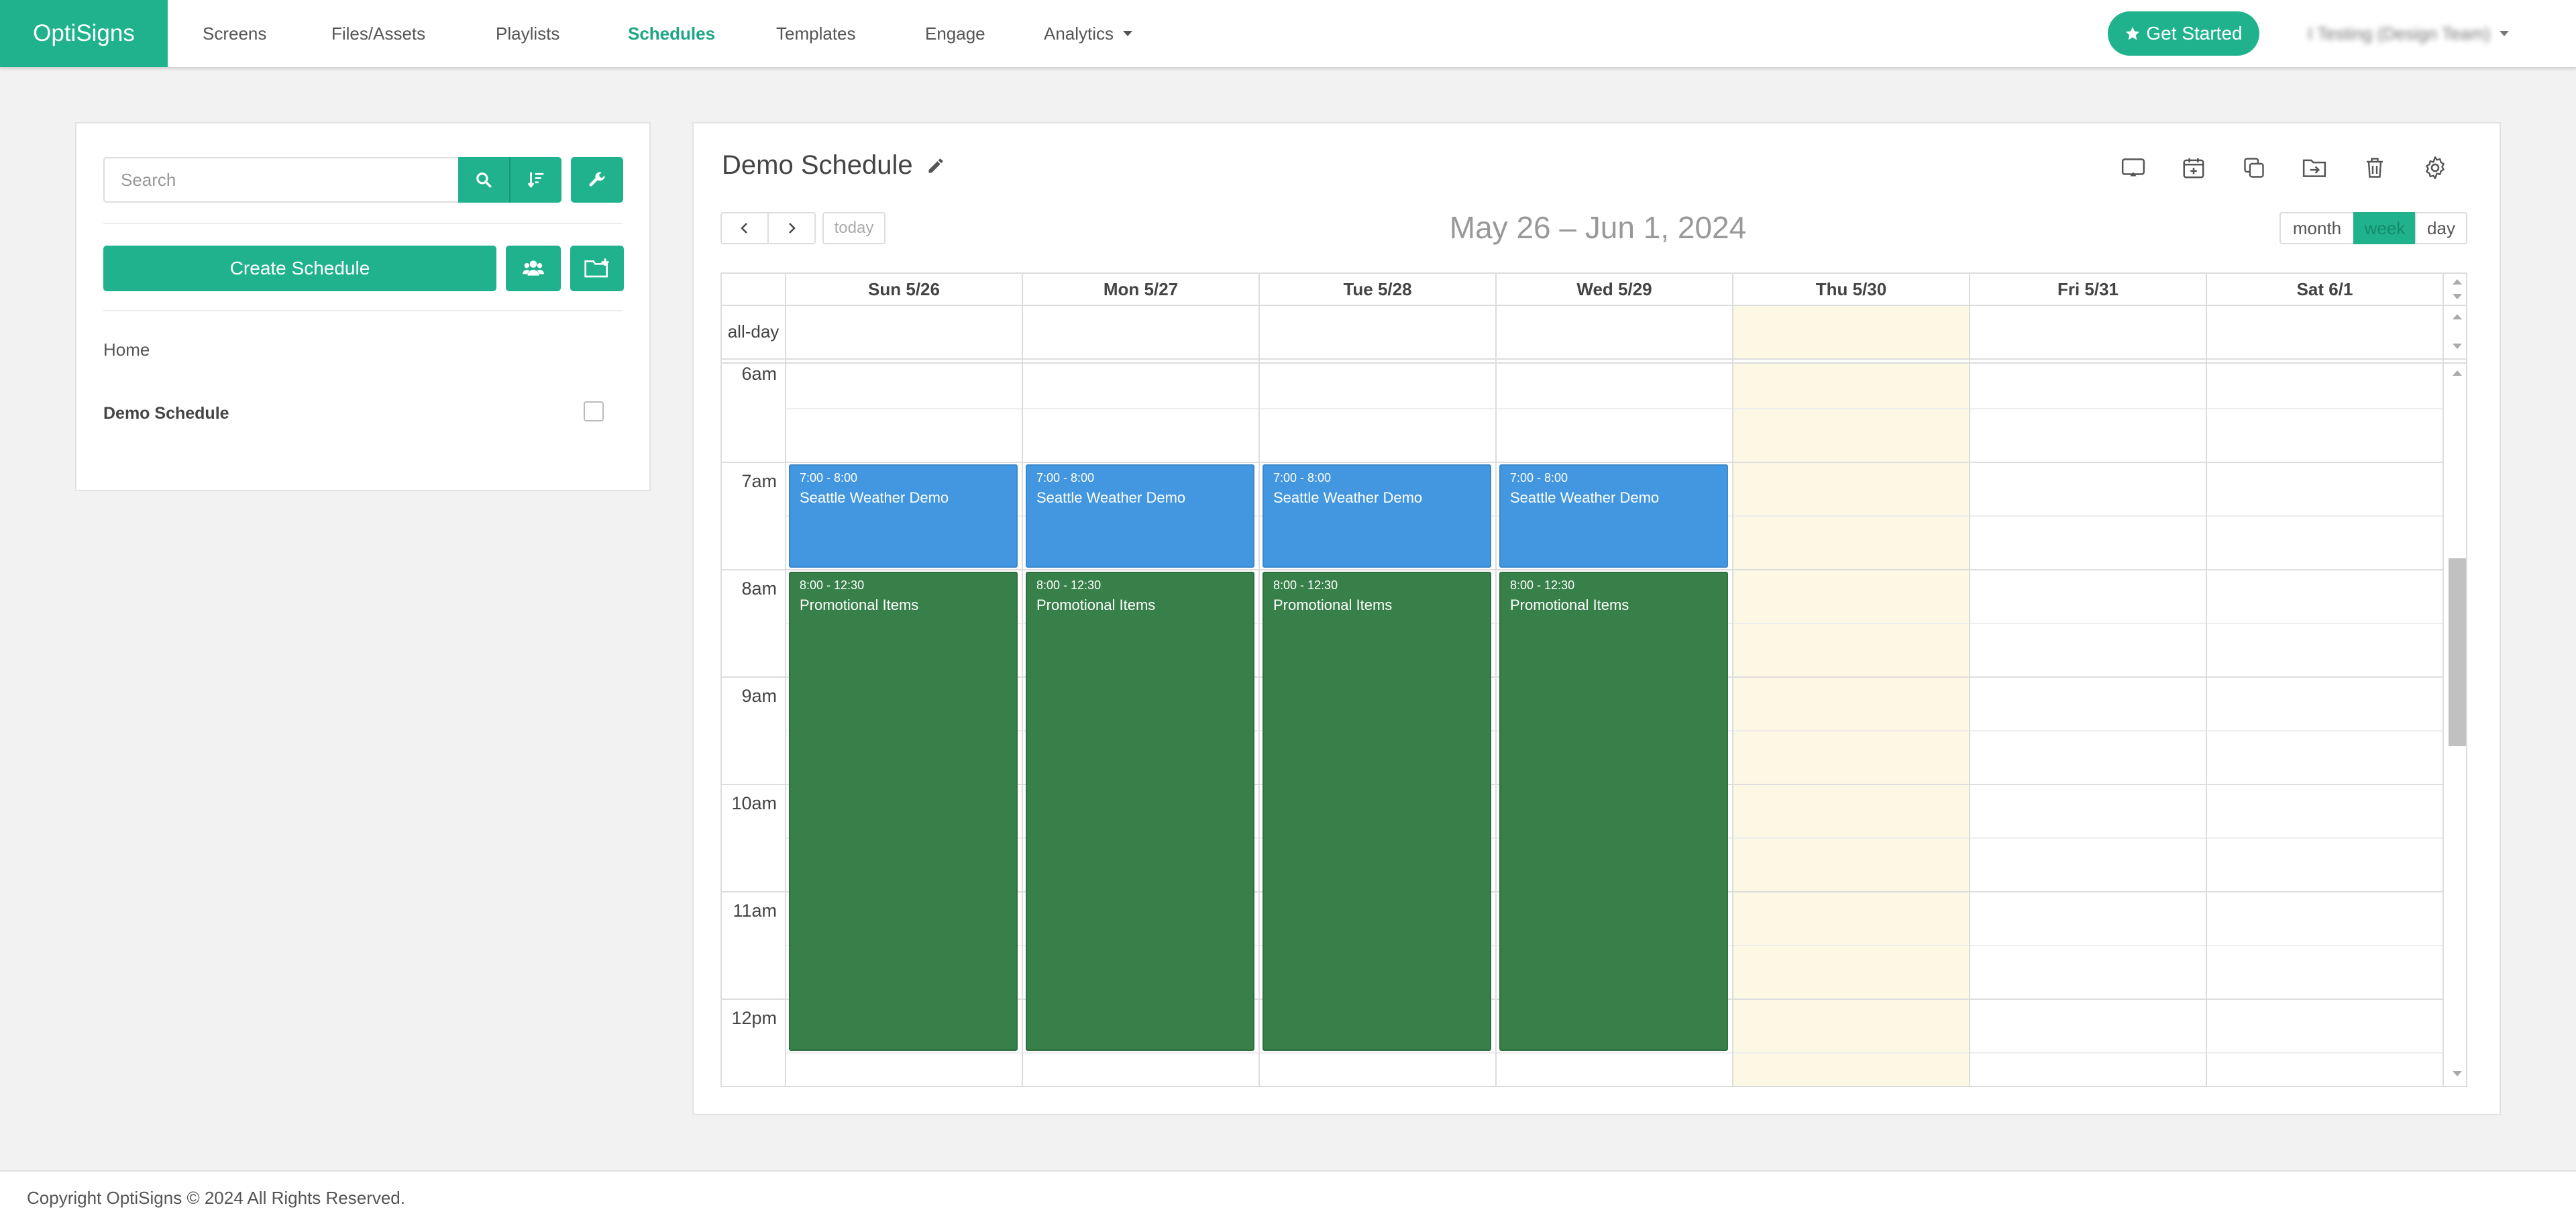  What do you see at coordinates (594, 411) in the screenshot?
I see `schedule-select-checkbox` at bounding box center [594, 411].